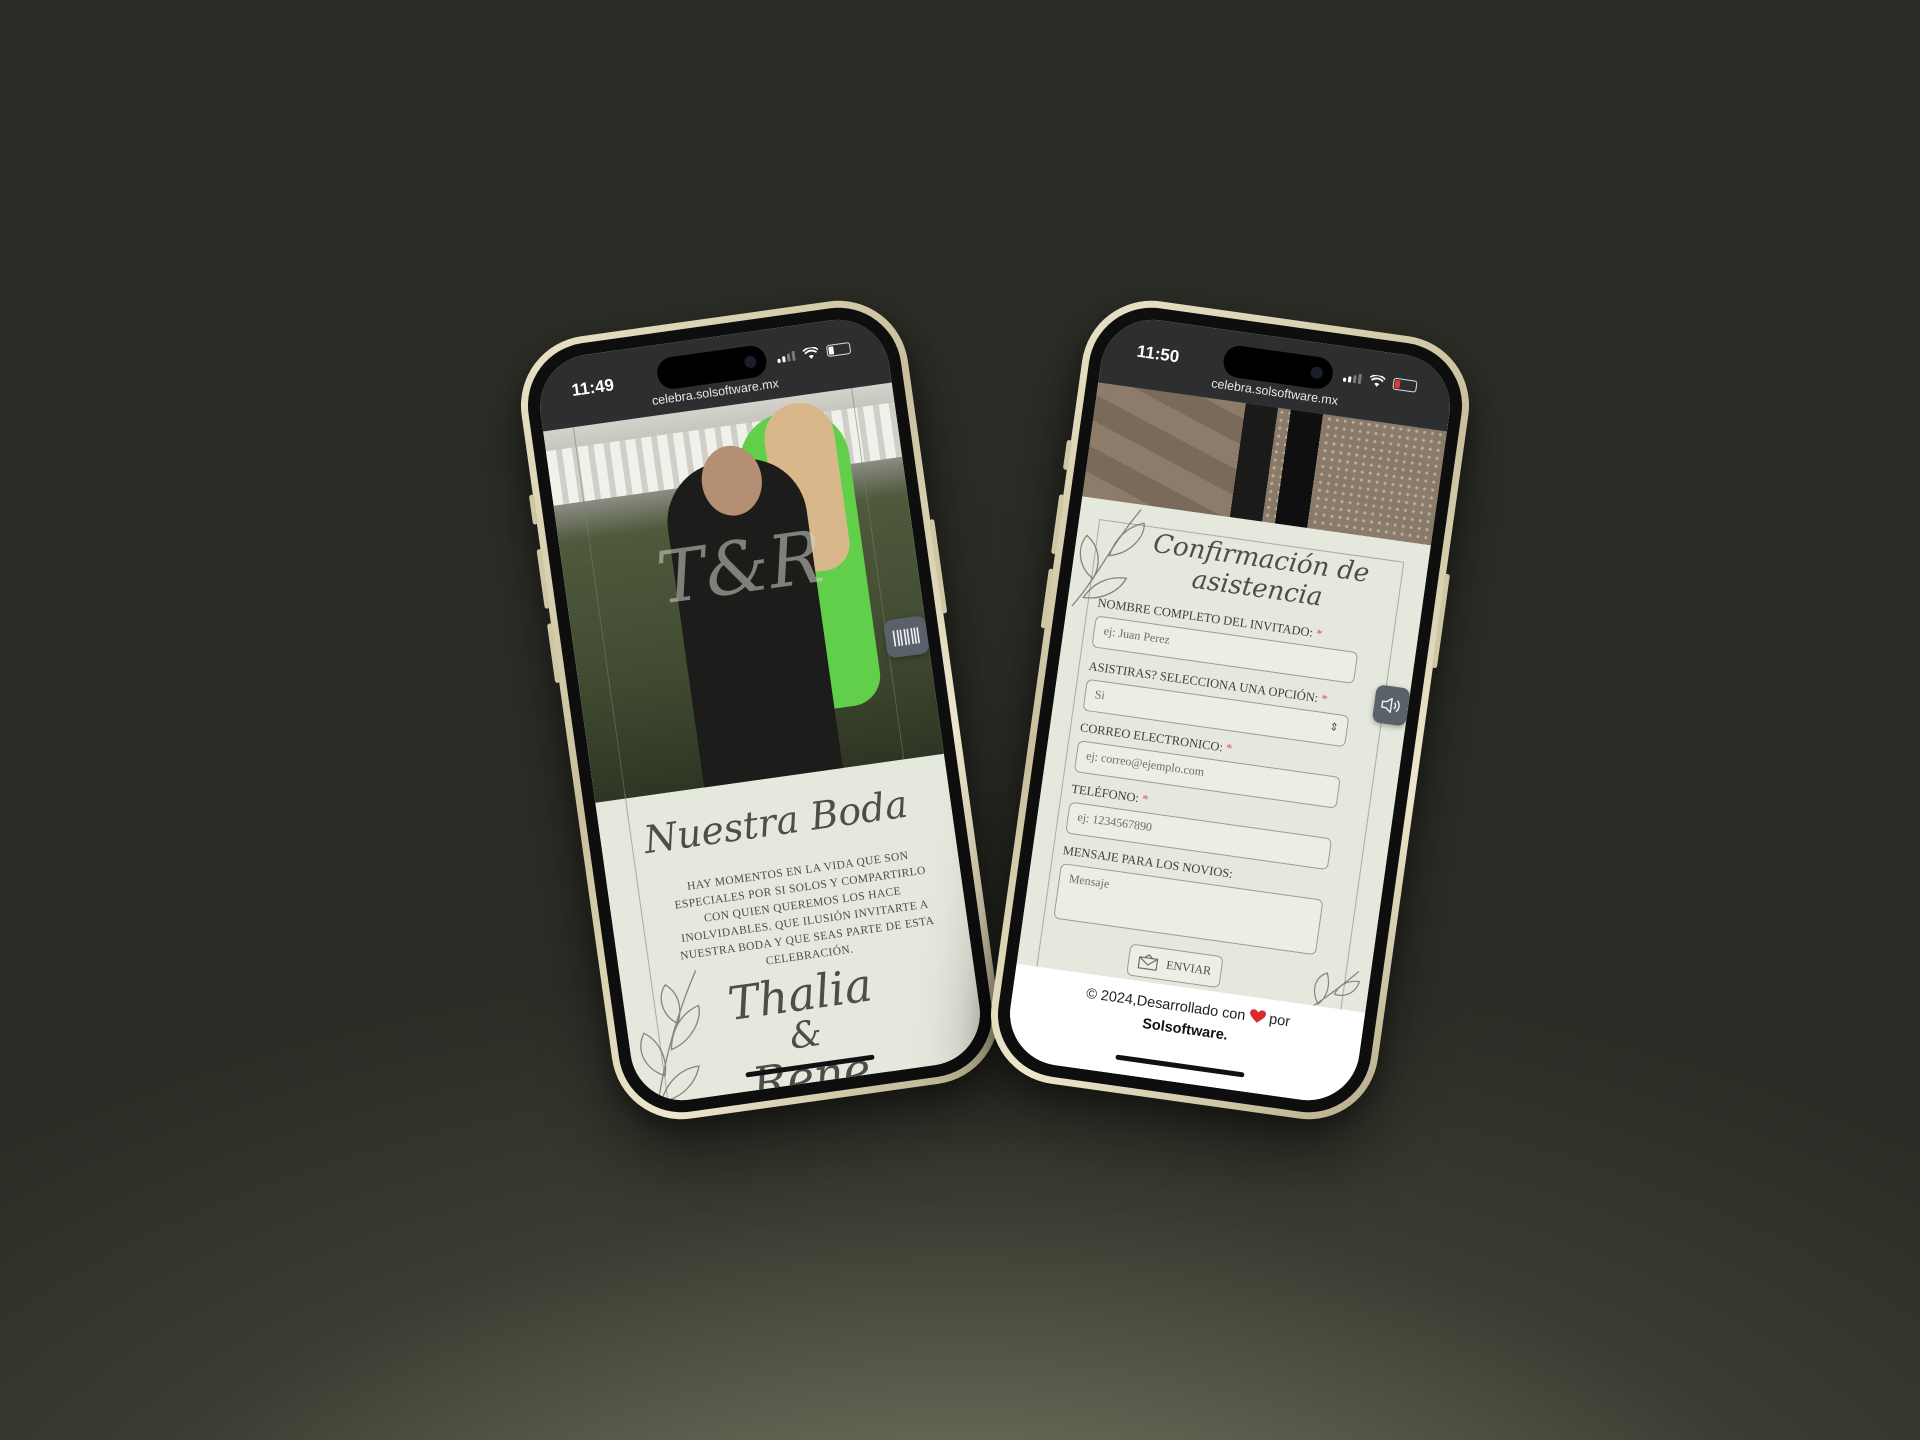  I want to click on status-time: 11:50, so click(1158, 354).